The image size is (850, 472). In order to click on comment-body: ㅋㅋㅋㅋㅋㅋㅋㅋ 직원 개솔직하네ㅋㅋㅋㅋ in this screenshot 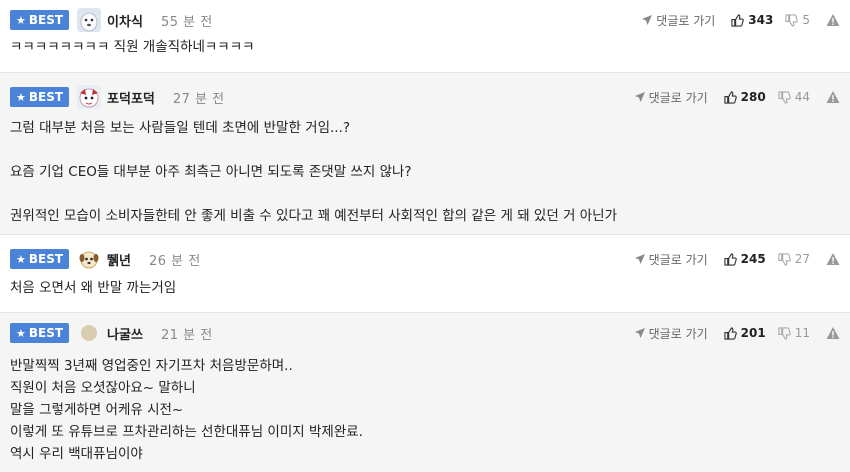, I will do `click(425, 47)`.